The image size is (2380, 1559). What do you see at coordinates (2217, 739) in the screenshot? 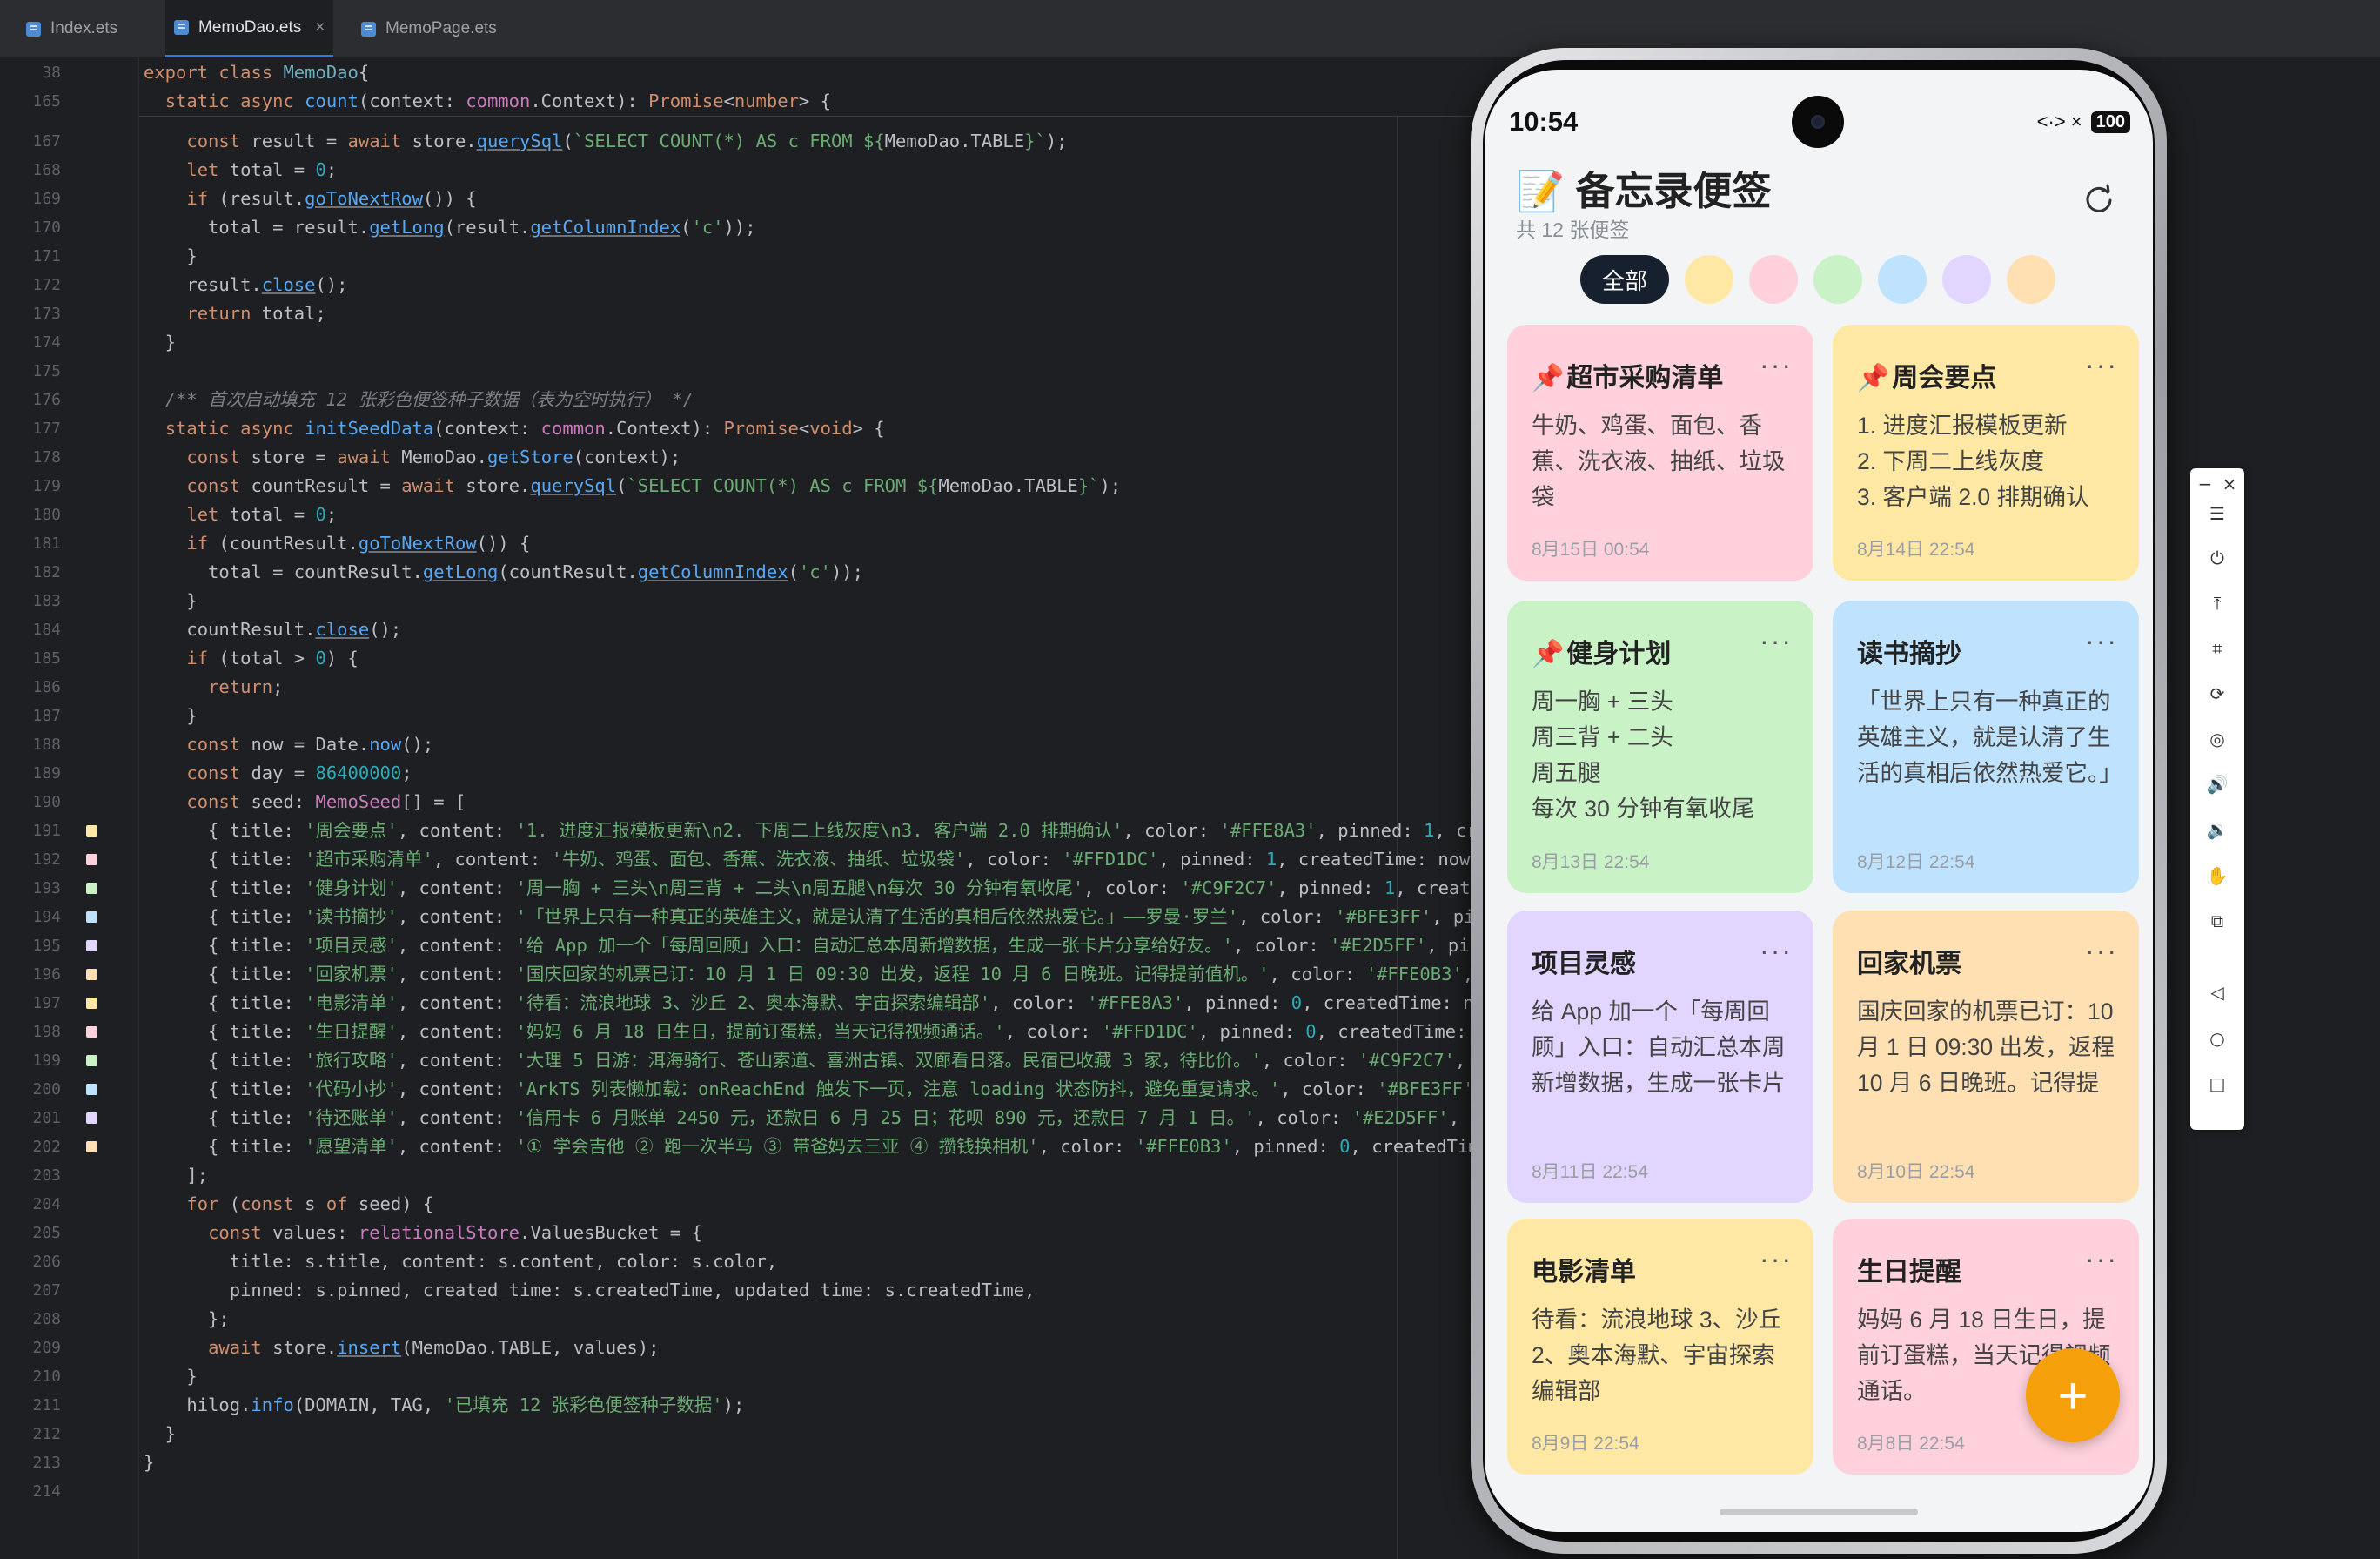
I see `screenshot-icon: ◎` at bounding box center [2217, 739].